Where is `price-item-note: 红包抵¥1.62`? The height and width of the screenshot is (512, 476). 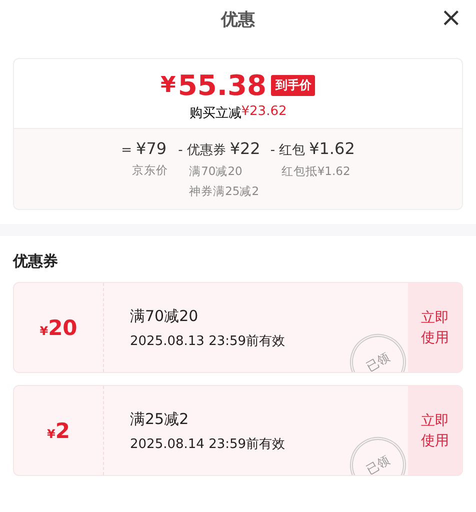
price-item-note: 红包抵¥1.62 is located at coordinates (316, 171).